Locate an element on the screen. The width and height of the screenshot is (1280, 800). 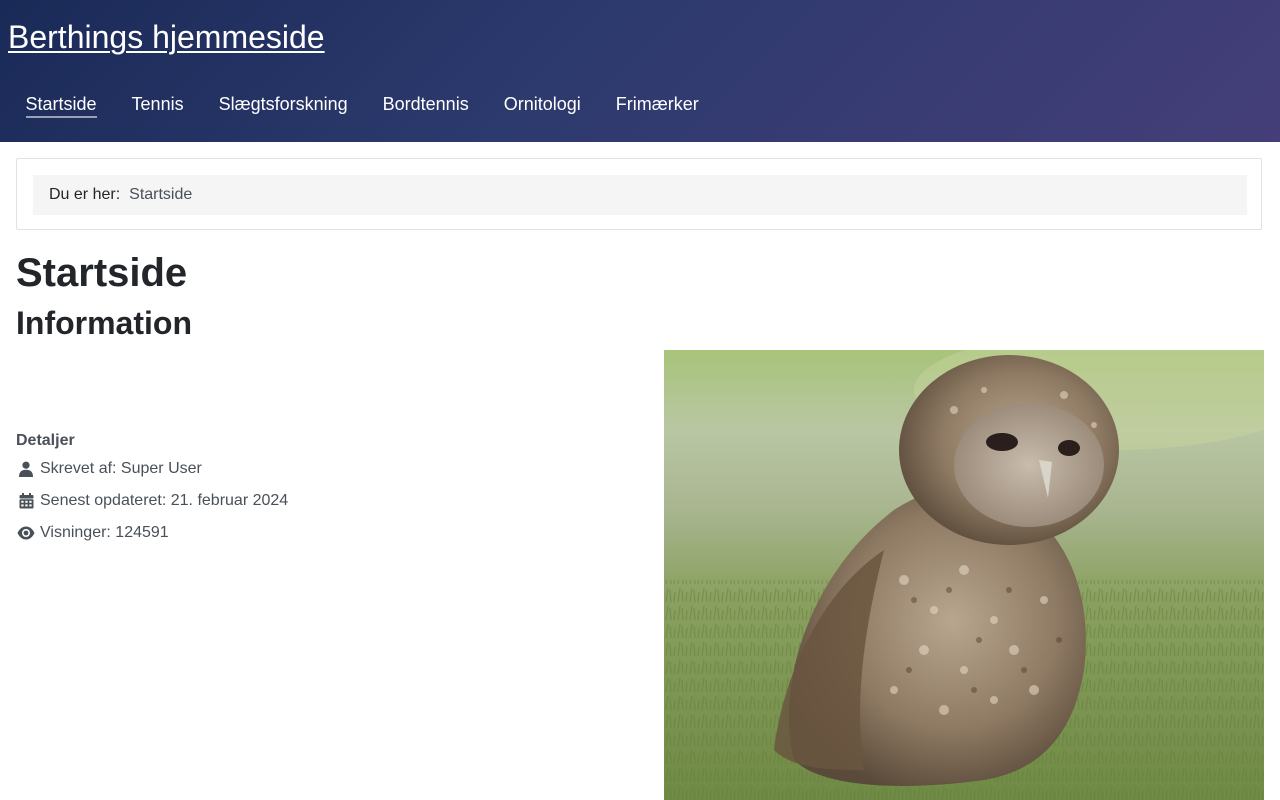
details-updated-text: Senest opdateret: 21. februar 2024 is located at coordinates (164, 500).